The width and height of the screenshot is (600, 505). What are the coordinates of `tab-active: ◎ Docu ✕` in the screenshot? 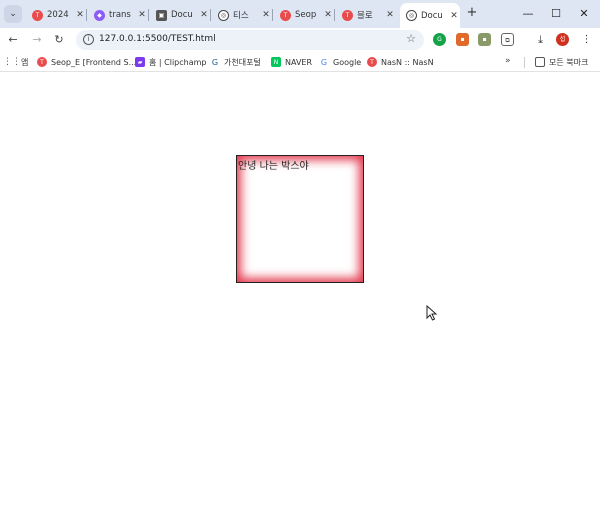 It's located at (430, 15).